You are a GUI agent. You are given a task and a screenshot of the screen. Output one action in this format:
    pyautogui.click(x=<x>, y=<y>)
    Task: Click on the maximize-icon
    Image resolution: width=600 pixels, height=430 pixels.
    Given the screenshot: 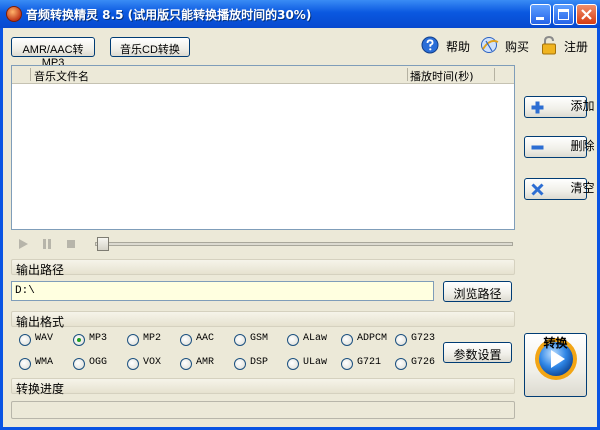 What is the action you would take?
    pyautogui.click(x=563, y=14)
    